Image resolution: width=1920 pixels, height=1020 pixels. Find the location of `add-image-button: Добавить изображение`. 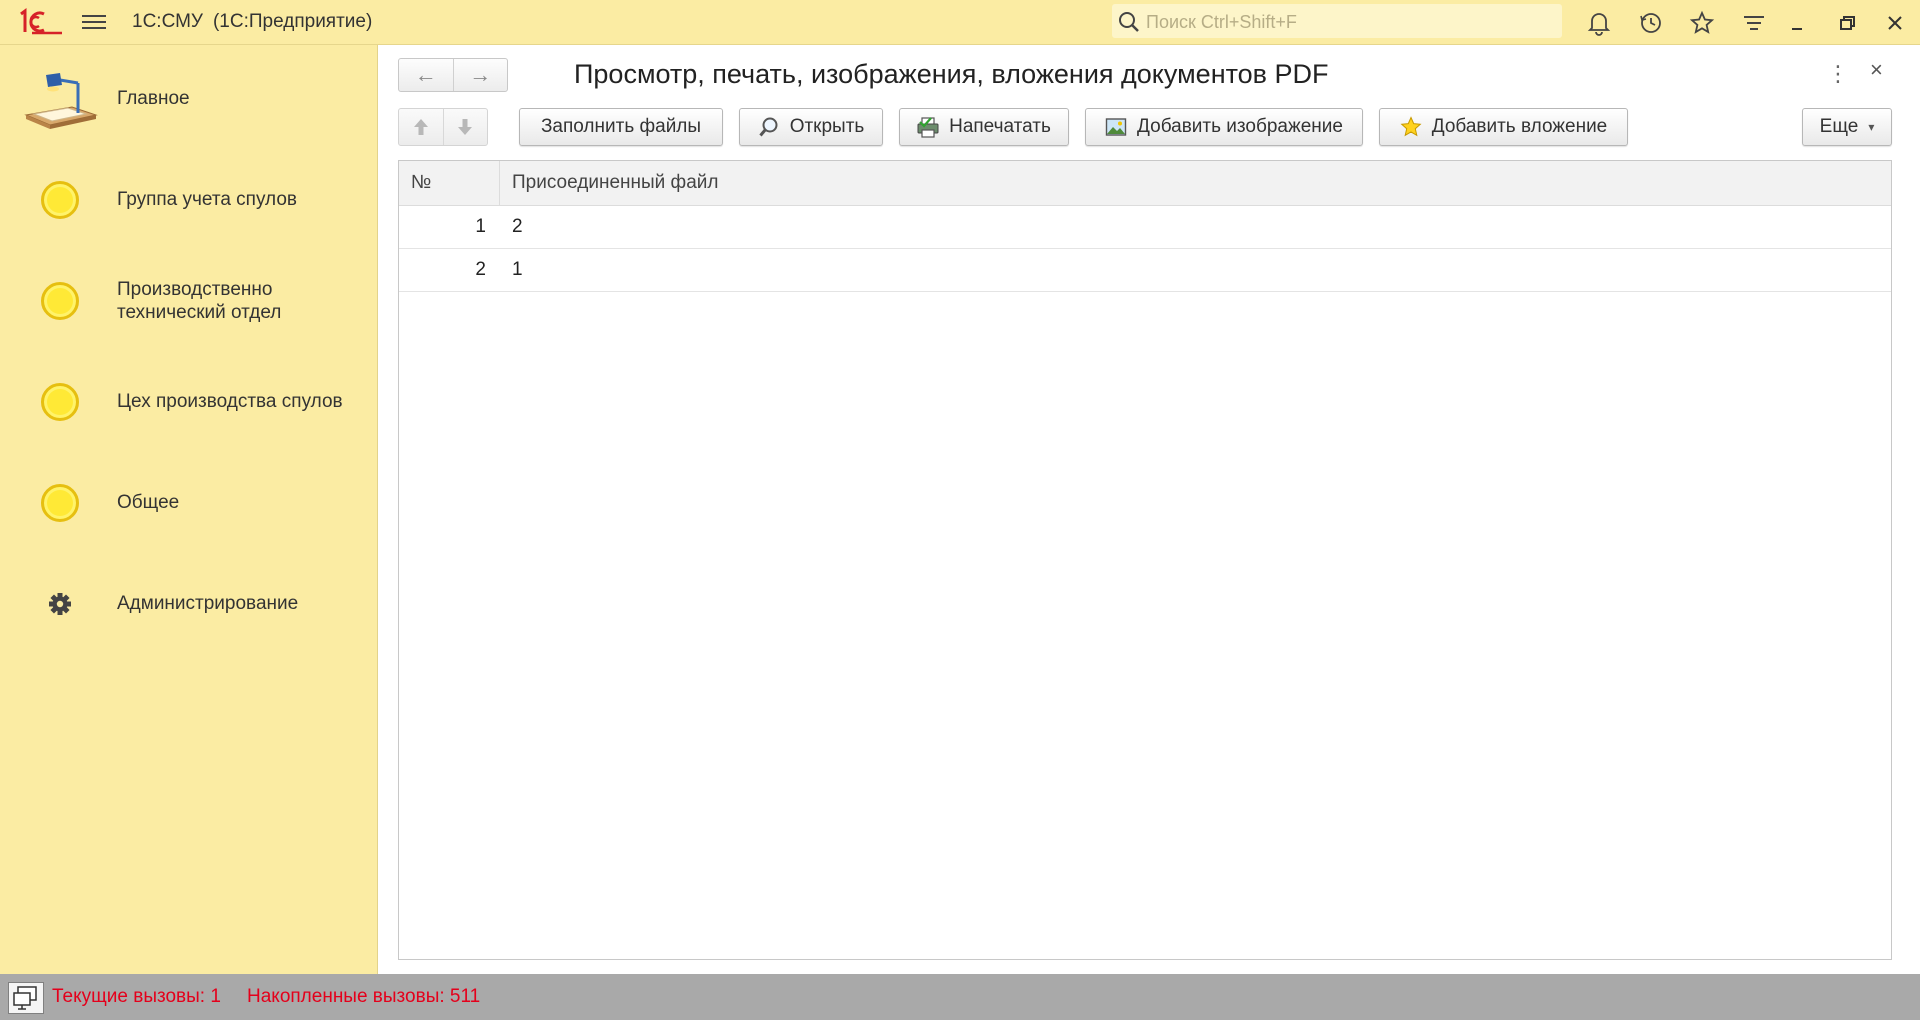

add-image-button: Добавить изображение is located at coordinates (1224, 127).